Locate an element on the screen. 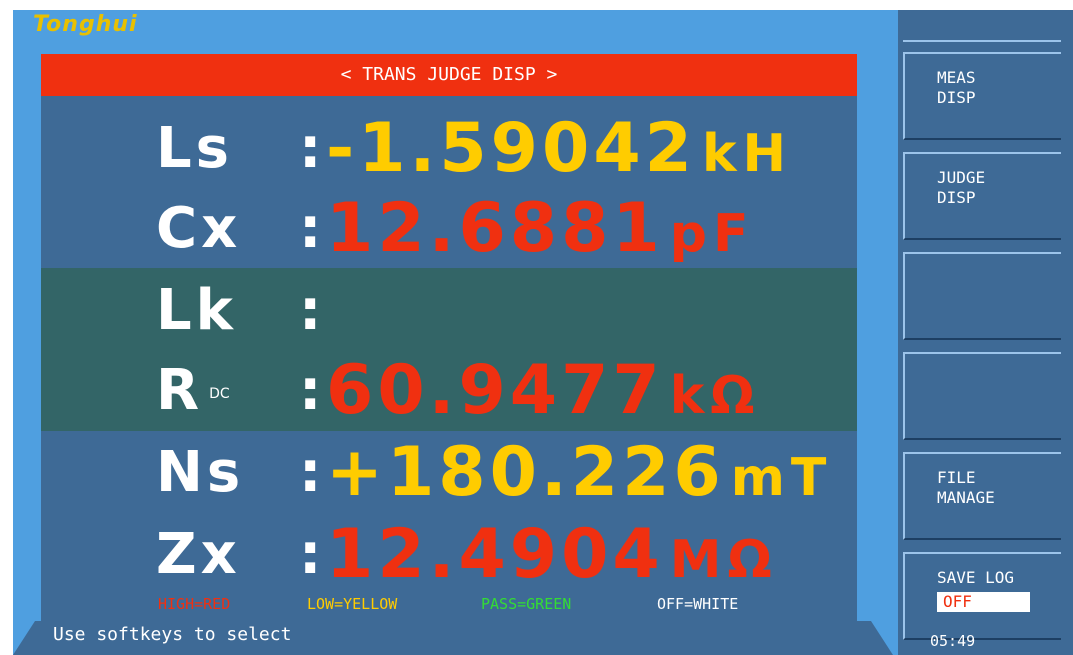 Image resolution: width=1073 pixels, height=655 pixels. brand-logo: Tonghui is located at coordinates (85, 24).